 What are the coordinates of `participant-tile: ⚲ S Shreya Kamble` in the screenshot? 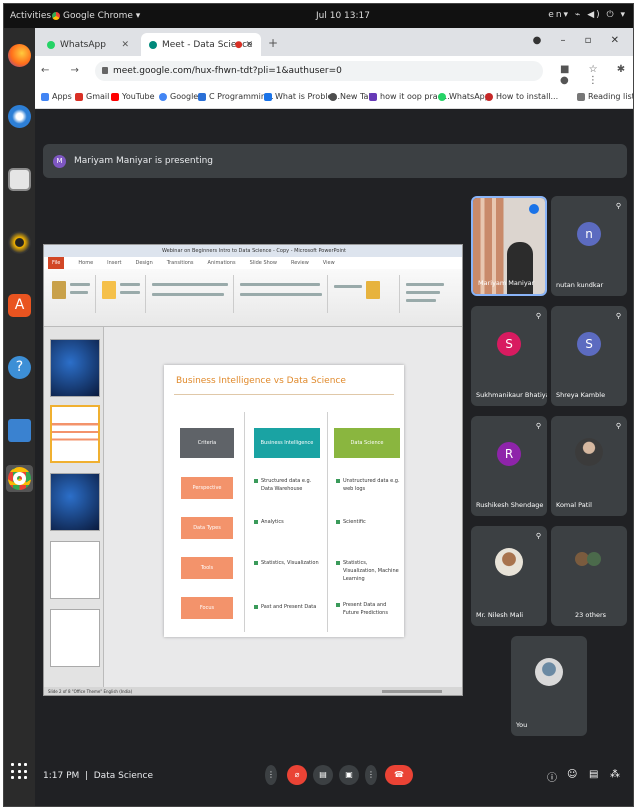 It's located at (589, 356).